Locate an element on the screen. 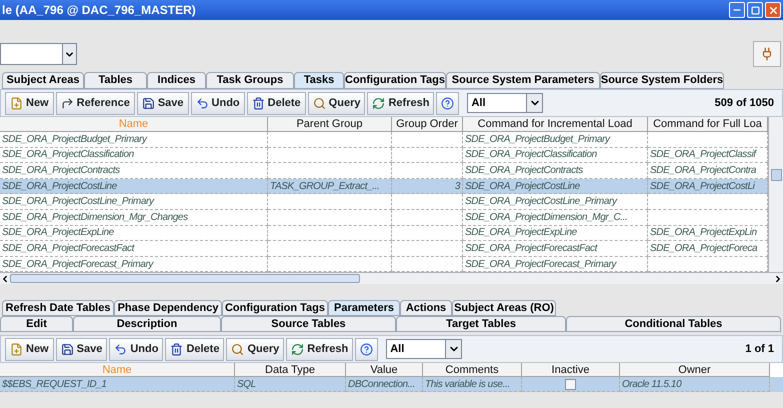 The width and height of the screenshot is (783, 408). column-header: Group Order is located at coordinates (427, 124).